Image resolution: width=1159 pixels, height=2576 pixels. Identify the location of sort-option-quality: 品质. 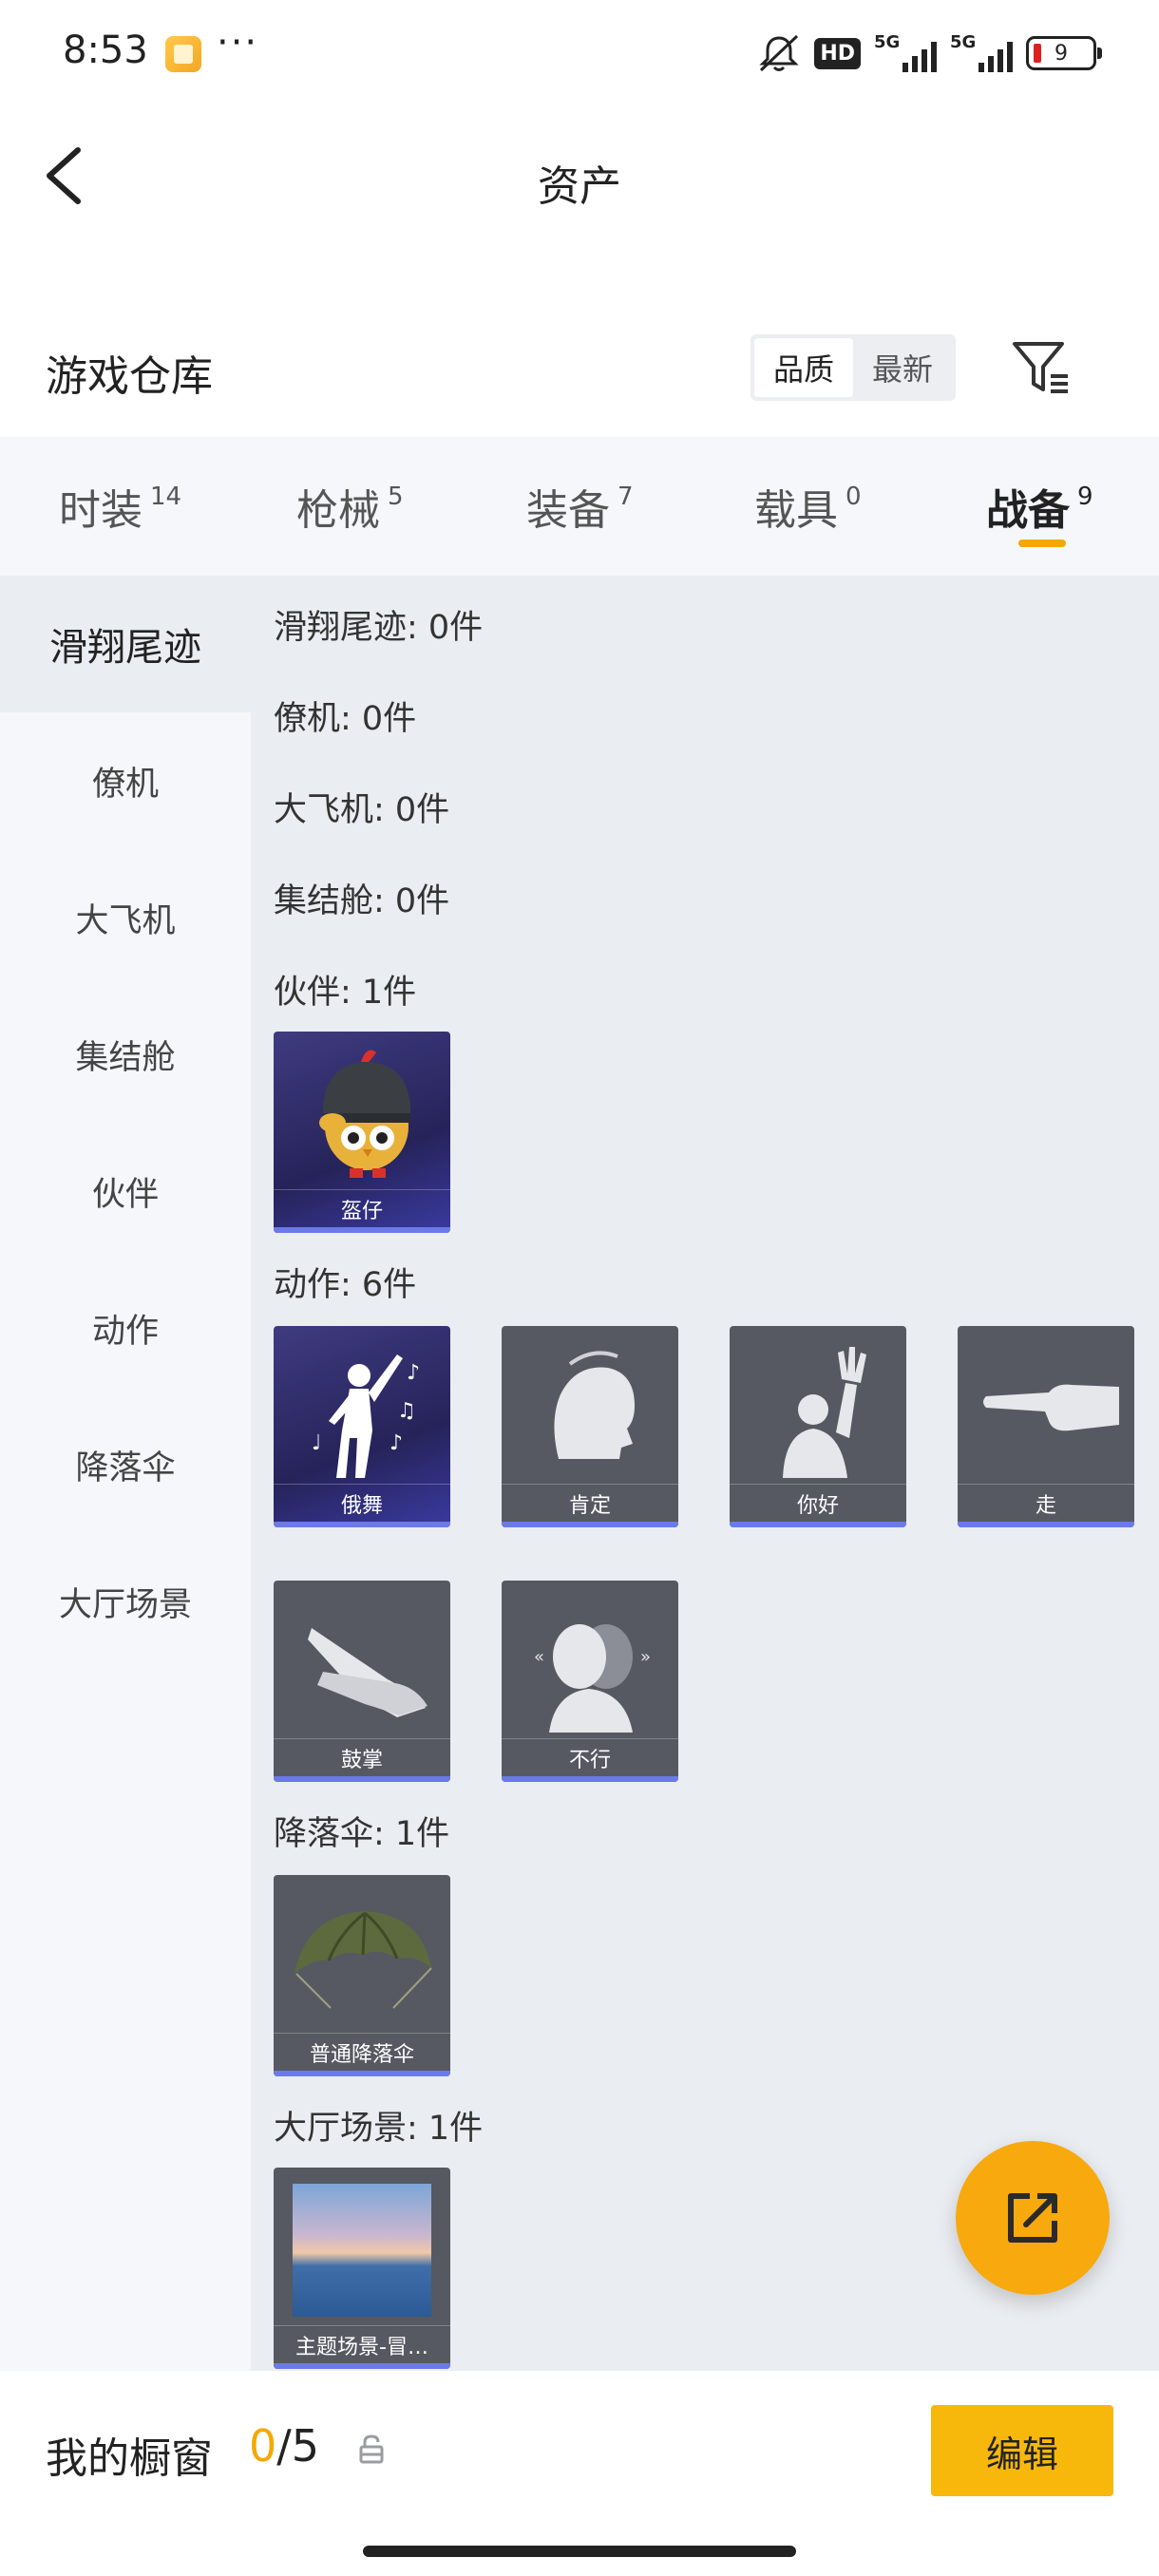
(803, 367).